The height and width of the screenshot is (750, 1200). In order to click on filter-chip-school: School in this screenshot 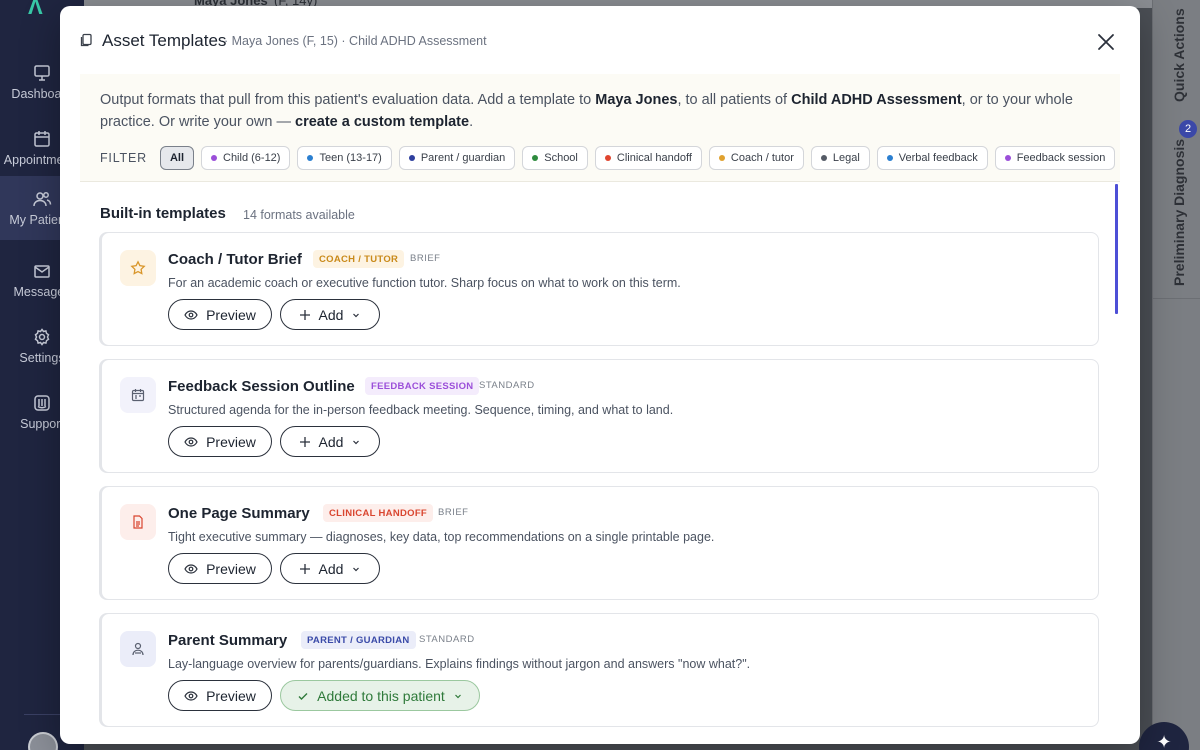, I will do `click(555, 158)`.